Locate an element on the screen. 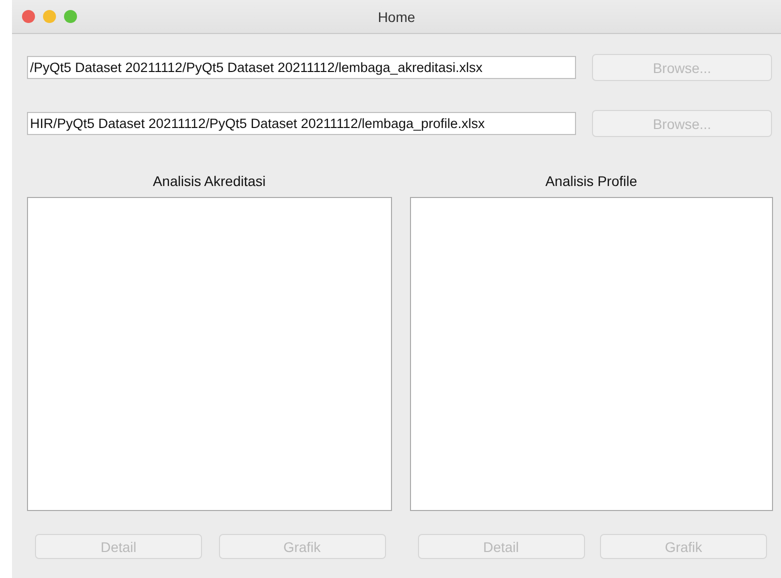 This screenshot has height=578, width=781. file-path-field: /PyQt5 Dataset 20211112/PyQt5 Dataset 20211112/lembaga_akreditasi.xlsx is located at coordinates (301, 67).